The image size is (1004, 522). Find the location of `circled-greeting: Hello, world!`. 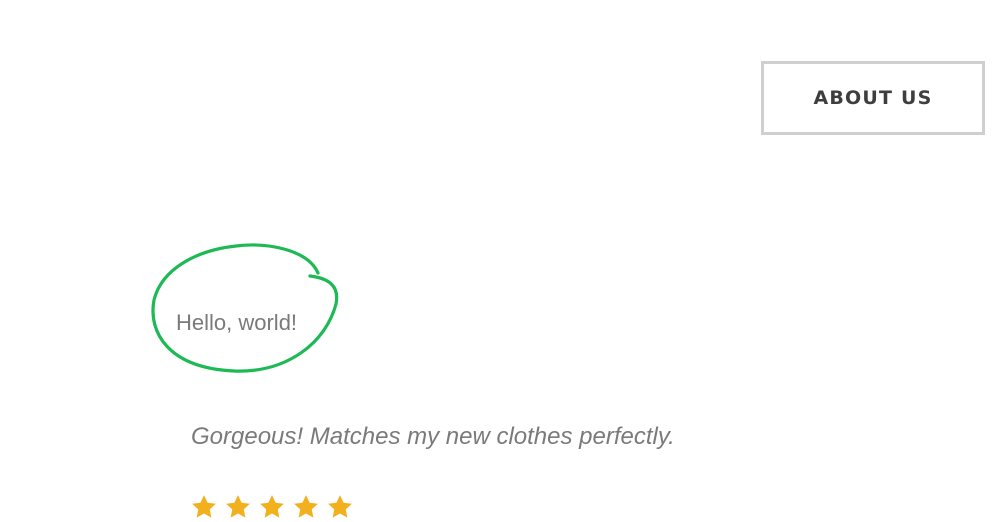

circled-greeting: Hello, world! is located at coordinates (246, 308).